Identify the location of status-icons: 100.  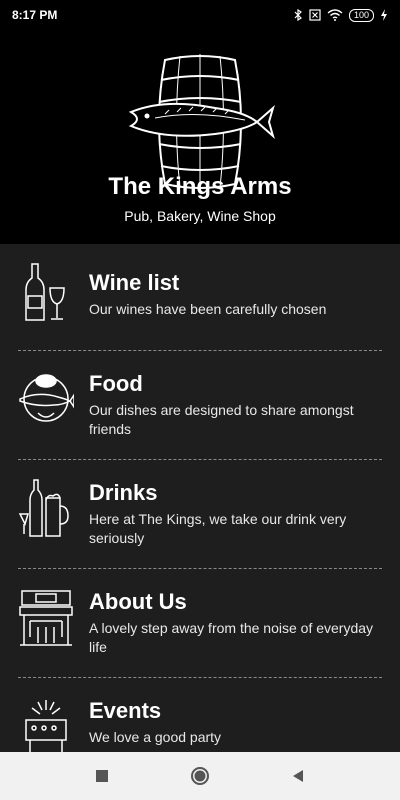
(340, 15).